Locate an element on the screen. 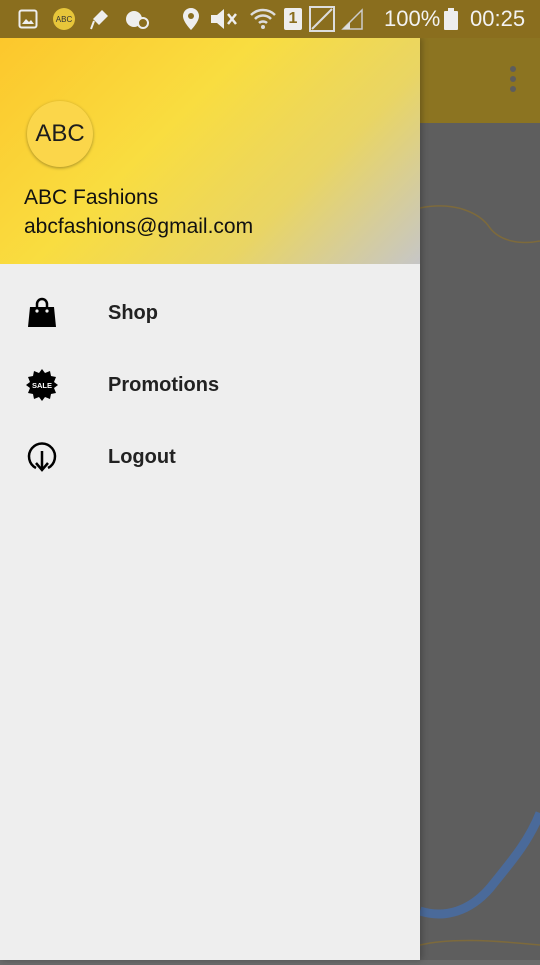 This screenshot has width=540, height=965. nav-item-label: Logout is located at coordinates (142, 457).